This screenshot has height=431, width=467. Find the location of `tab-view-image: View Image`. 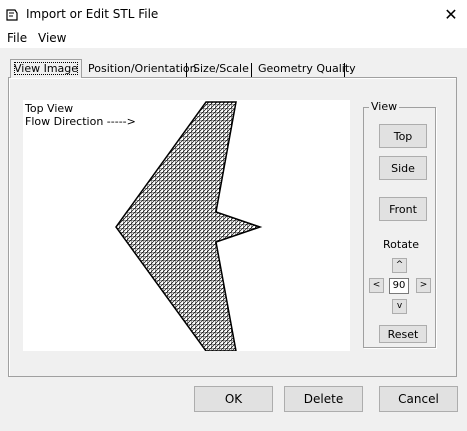

tab-view-image: View Image is located at coordinates (46, 68).